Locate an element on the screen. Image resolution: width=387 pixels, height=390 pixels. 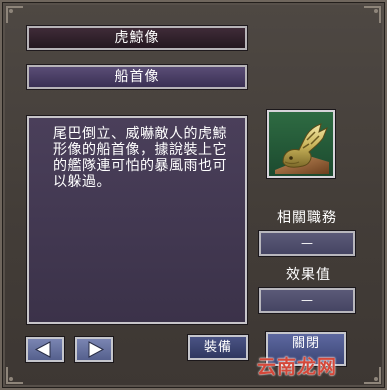
effect-value-label: 效果值 is located at coordinates (308, 275).